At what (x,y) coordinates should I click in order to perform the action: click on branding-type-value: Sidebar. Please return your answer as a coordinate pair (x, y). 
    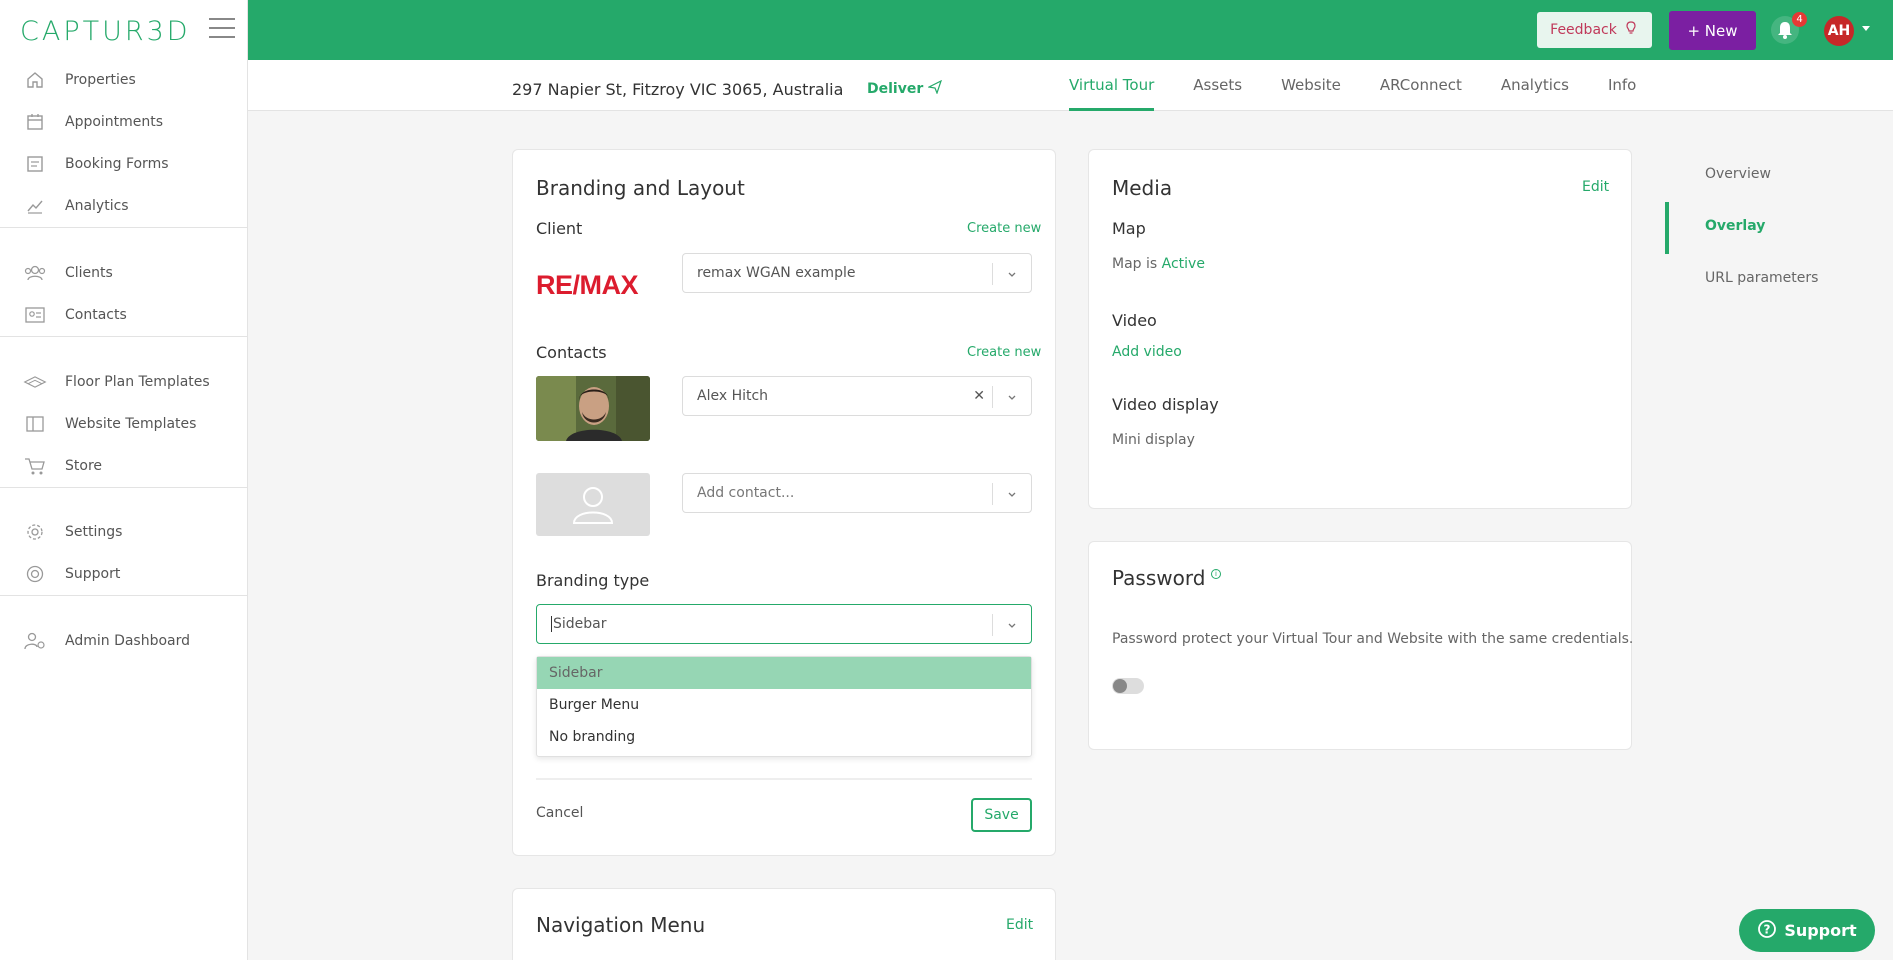
    Looking at the image, I should click on (579, 624).